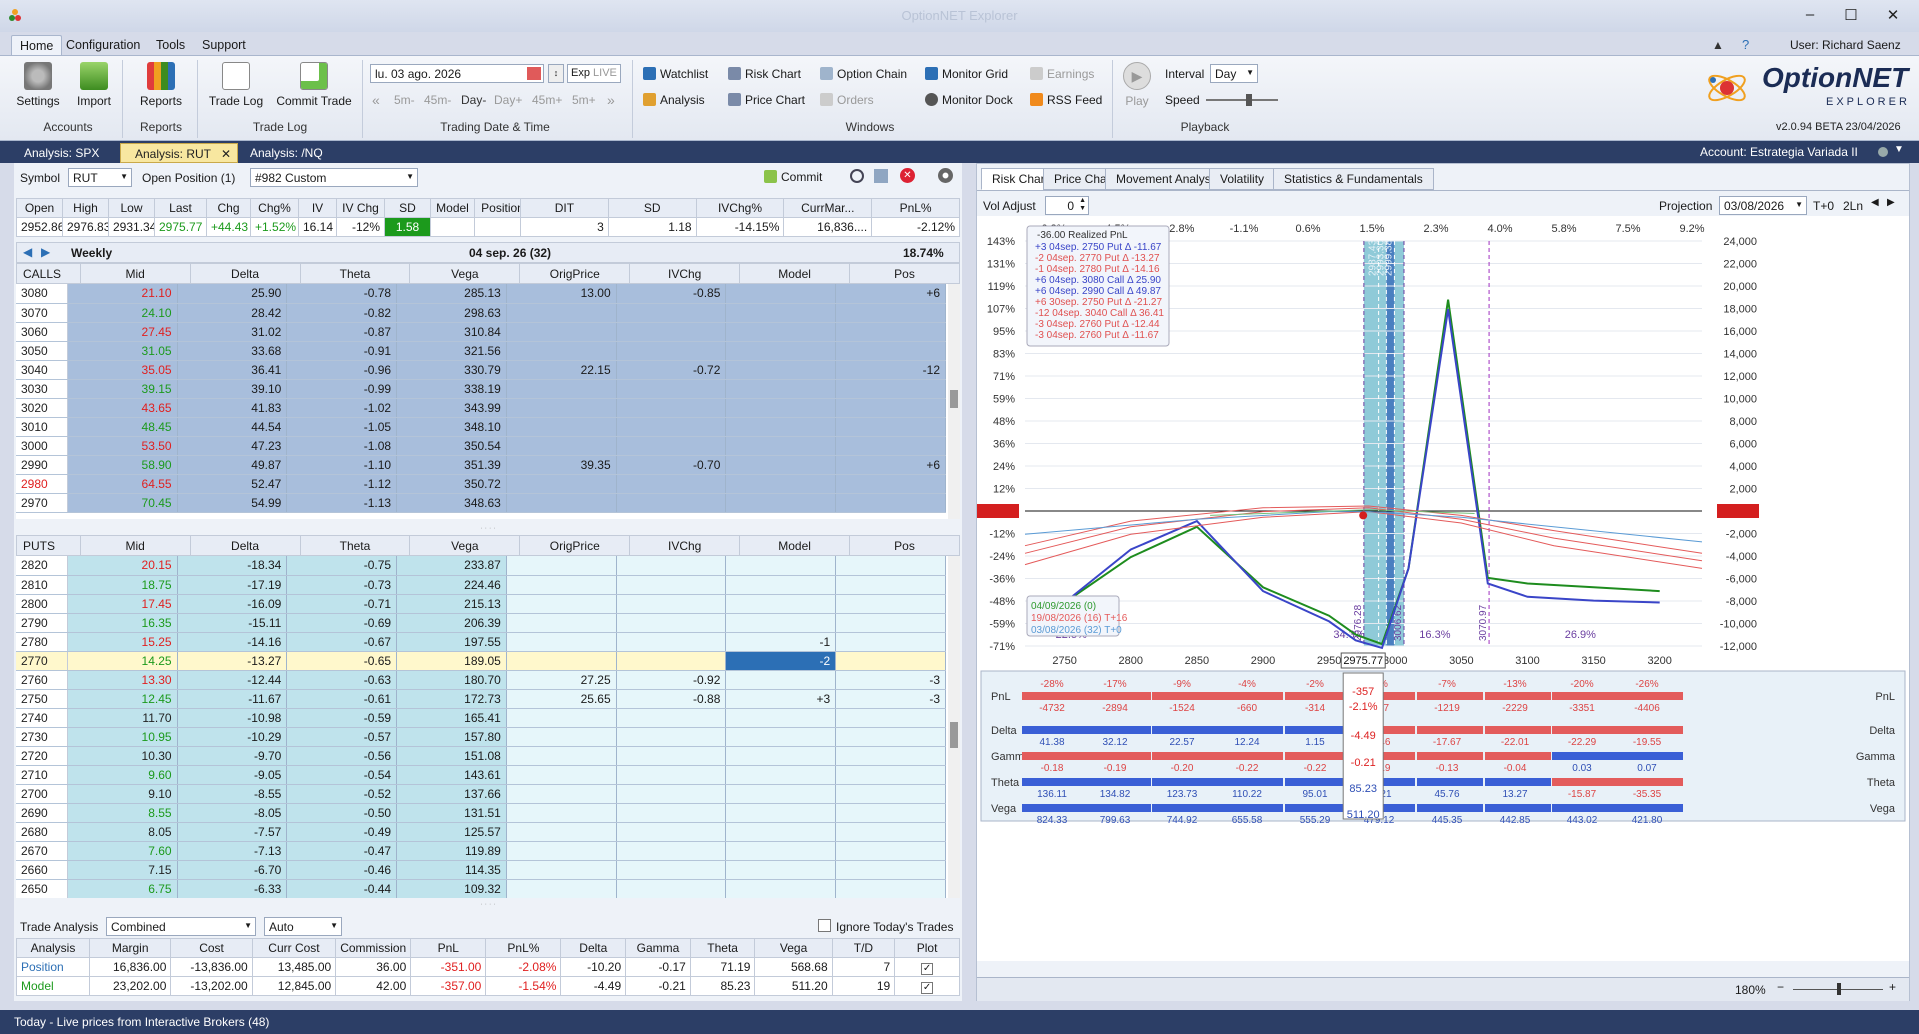 This screenshot has height=1034, width=1919. What do you see at coordinates (170, 45) in the screenshot?
I see `tab-tools: Tools` at bounding box center [170, 45].